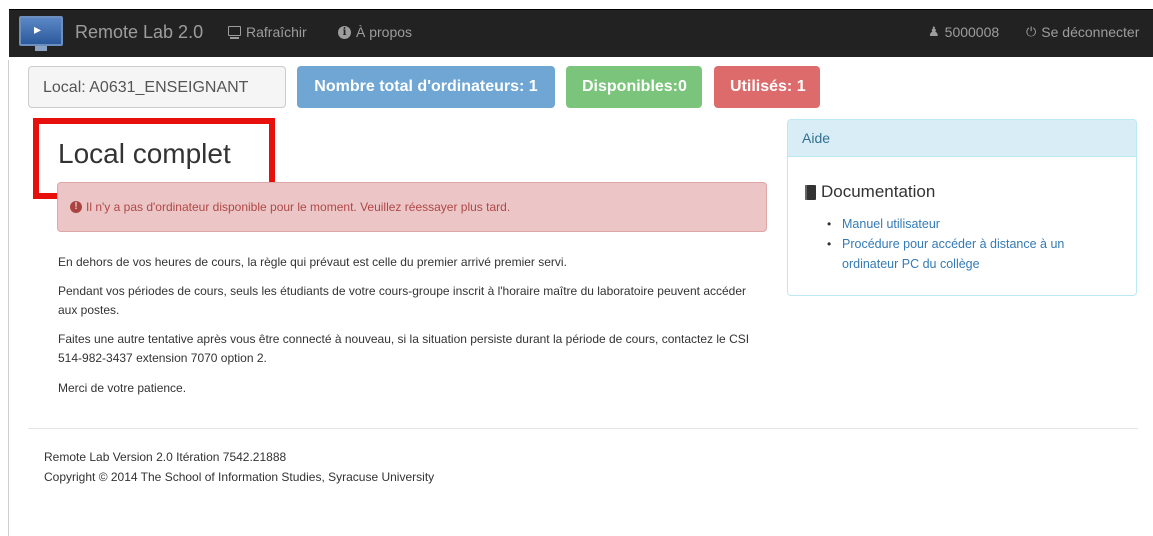  I want to click on logout-link: ⏻ Se déconnecter, so click(1082, 32).